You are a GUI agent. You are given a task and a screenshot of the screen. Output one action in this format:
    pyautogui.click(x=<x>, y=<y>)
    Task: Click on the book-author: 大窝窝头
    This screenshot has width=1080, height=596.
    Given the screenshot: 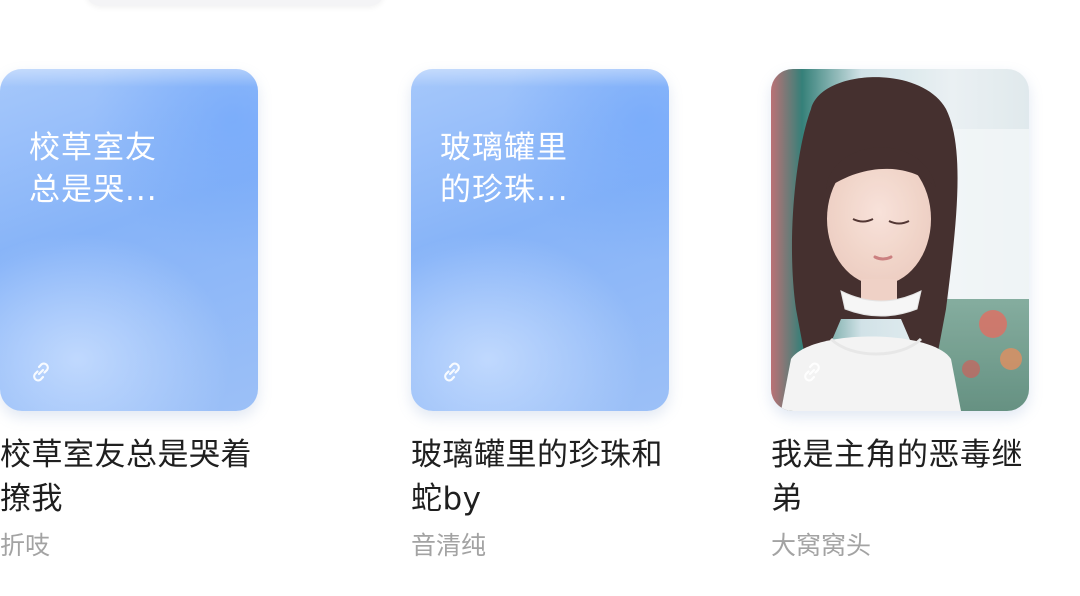 What is the action you would take?
    pyautogui.click(x=821, y=545)
    